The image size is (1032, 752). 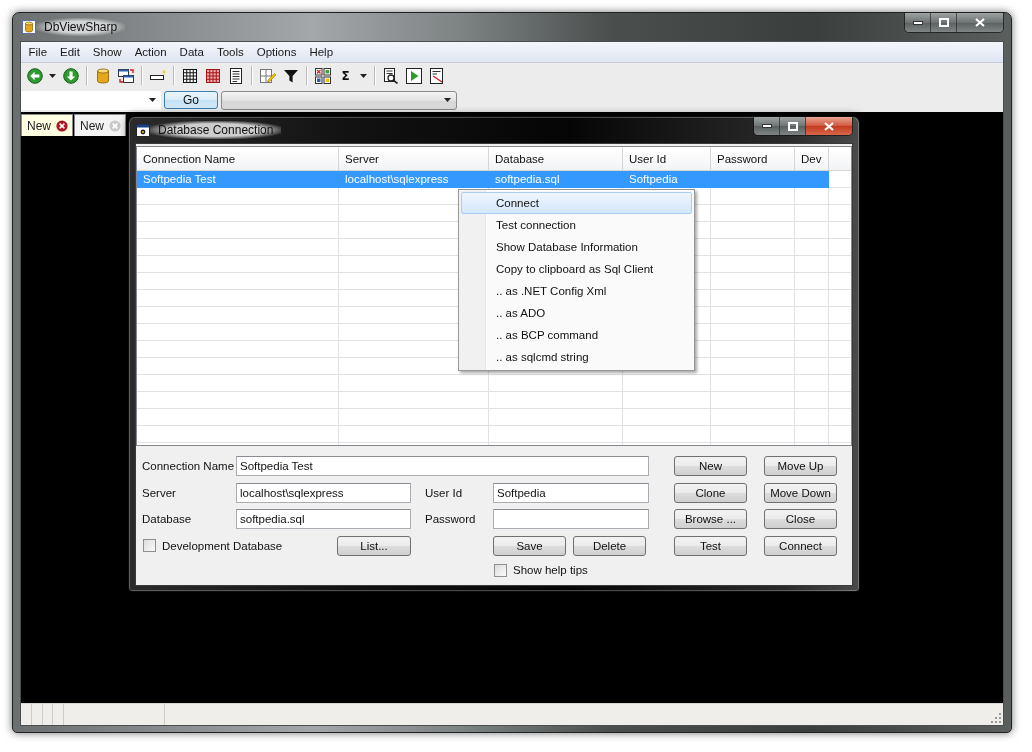 I want to click on menu-item: Edit, so click(x=70, y=52).